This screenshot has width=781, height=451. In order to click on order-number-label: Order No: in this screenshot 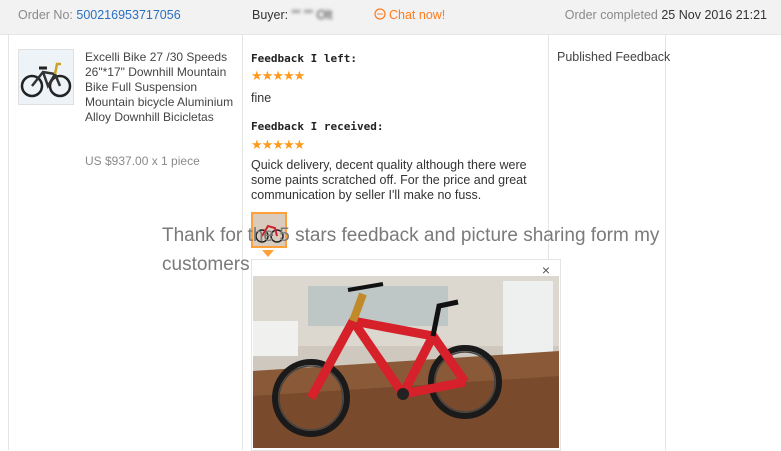, I will do `click(45, 15)`.